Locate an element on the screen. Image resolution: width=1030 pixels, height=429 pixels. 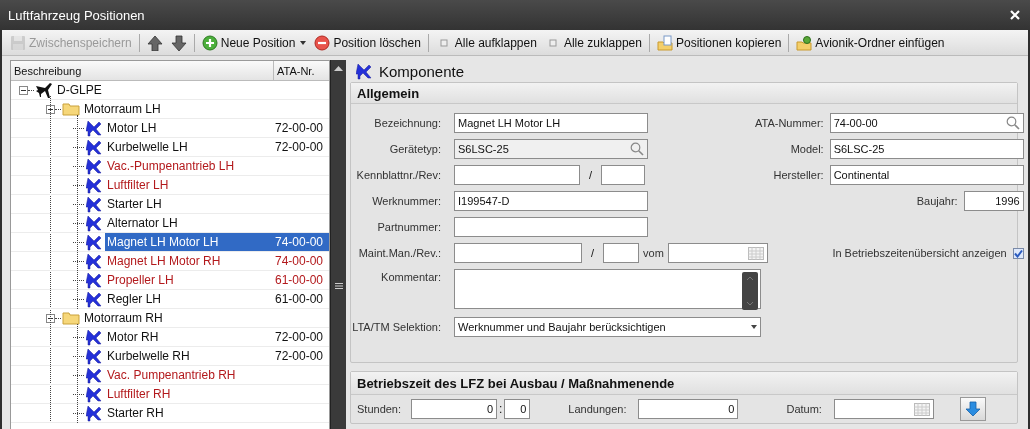
toolbar-button: Alle aufklappen is located at coordinates (486, 42).